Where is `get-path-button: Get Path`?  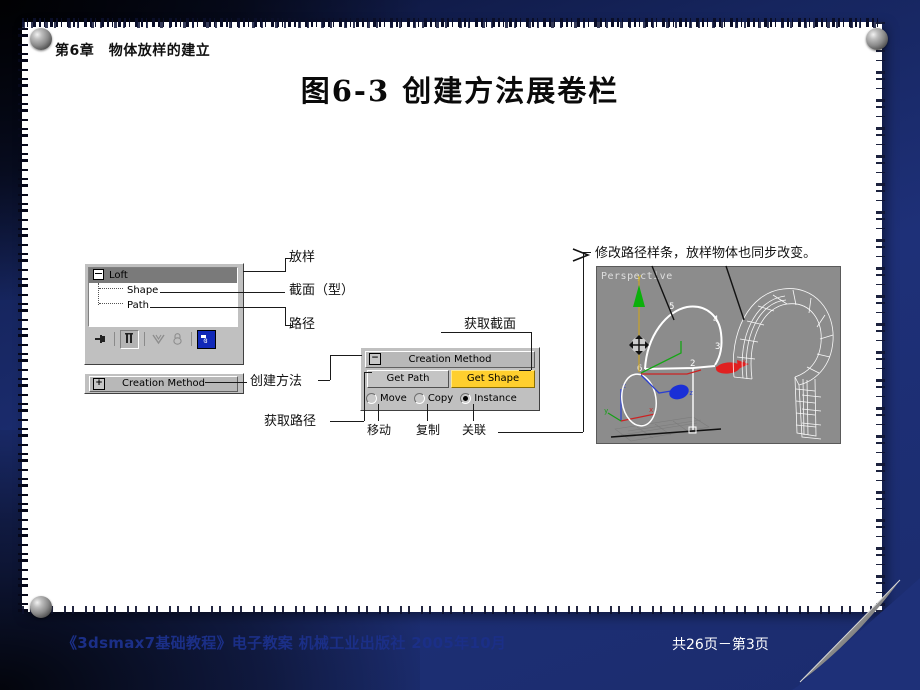 get-path-button: Get Path is located at coordinates (408, 379).